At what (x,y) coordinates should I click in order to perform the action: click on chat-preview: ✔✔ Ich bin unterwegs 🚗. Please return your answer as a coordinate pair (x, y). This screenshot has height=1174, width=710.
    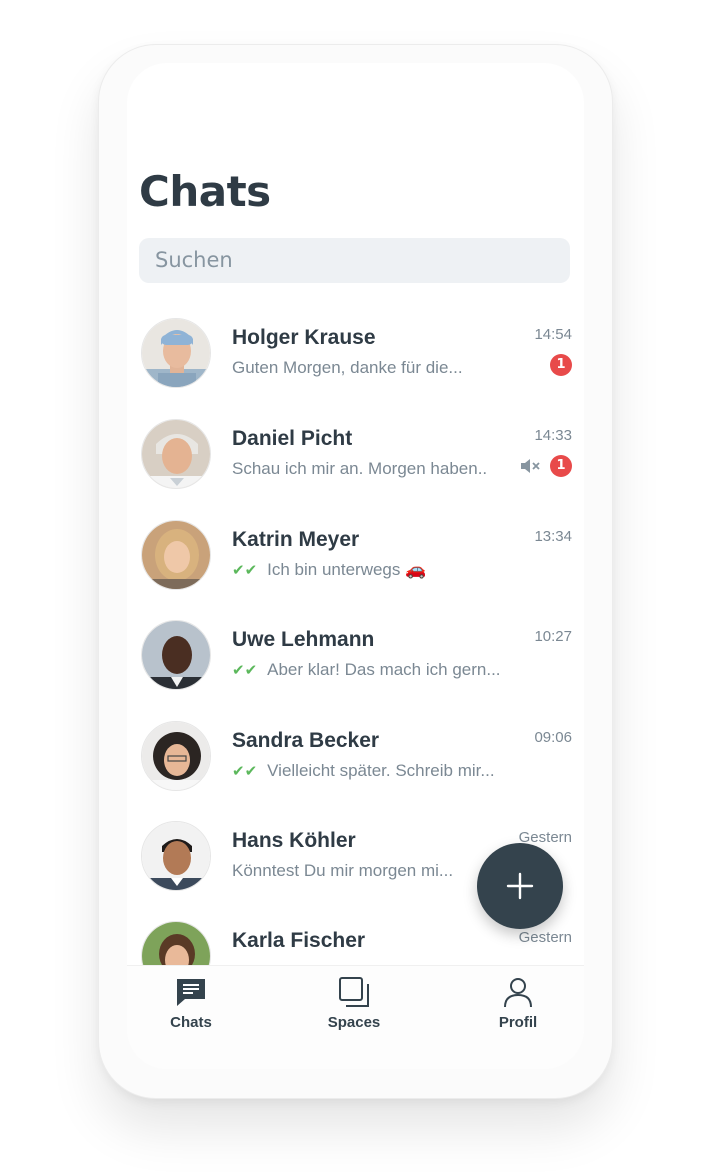
    Looking at the image, I should click on (329, 569).